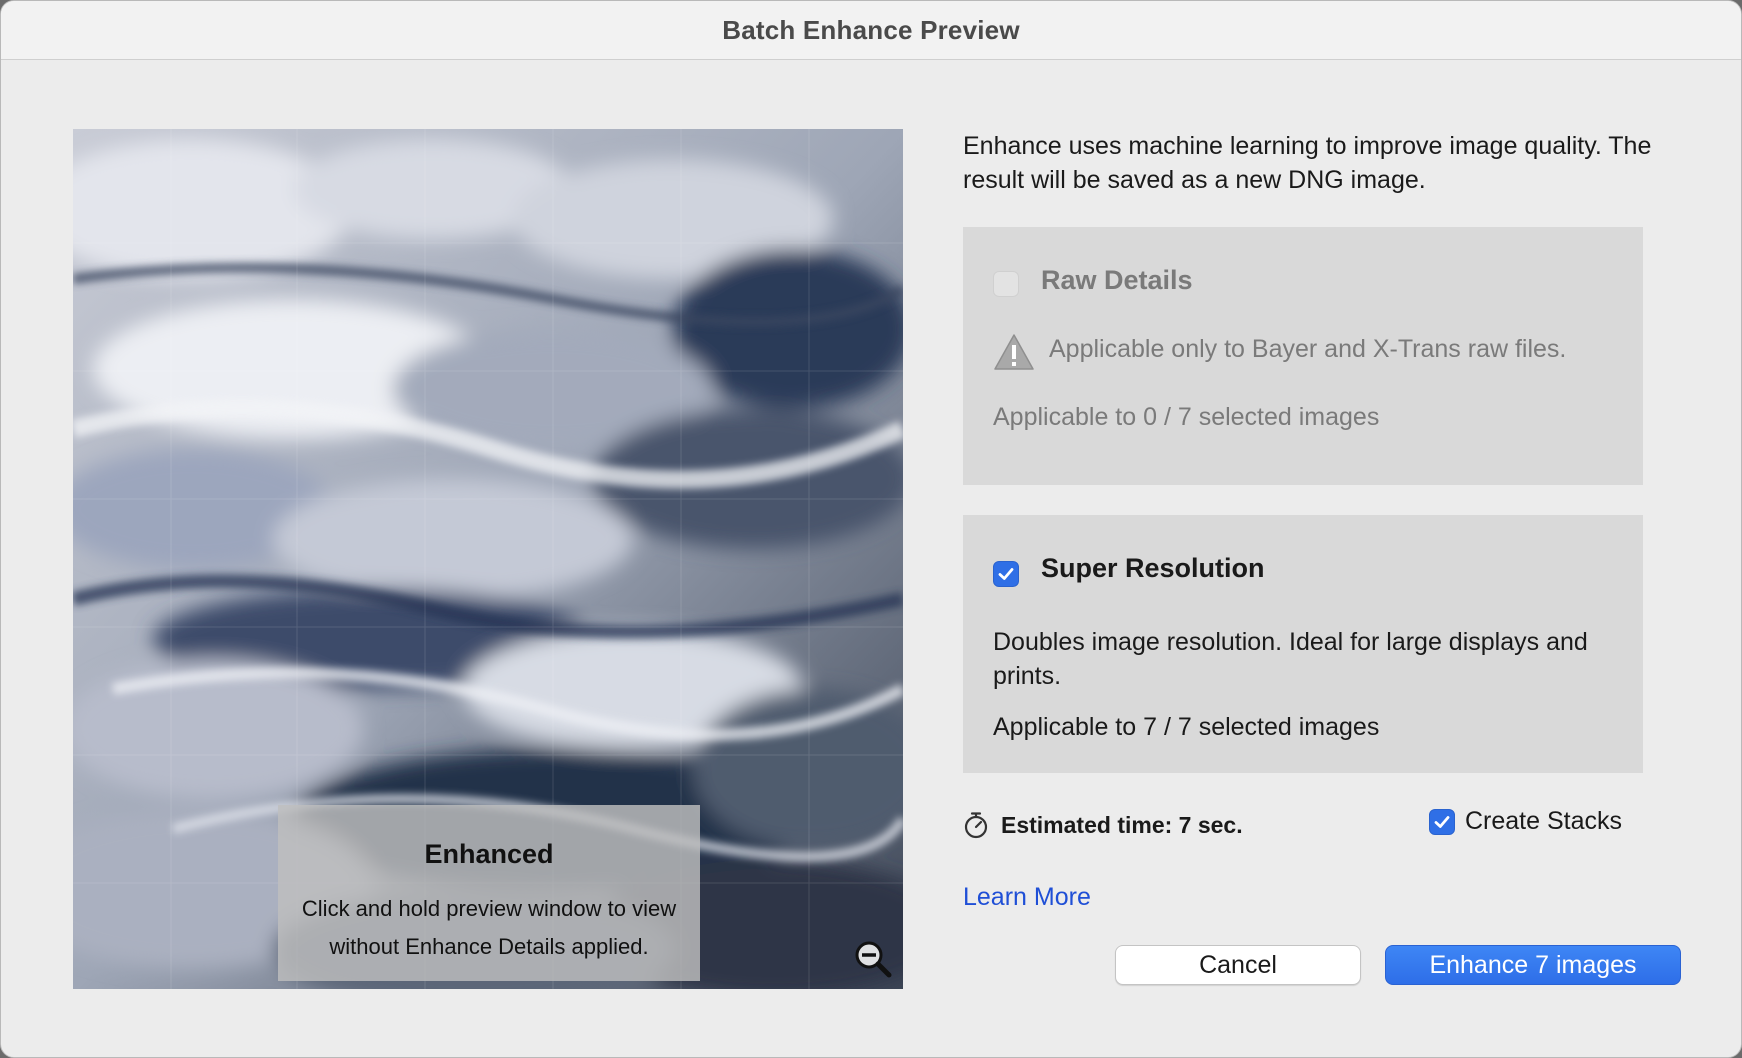  I want to click on super-resolution-applicable: Applicable to 7 / 7 selected images, so click(1186, 727).